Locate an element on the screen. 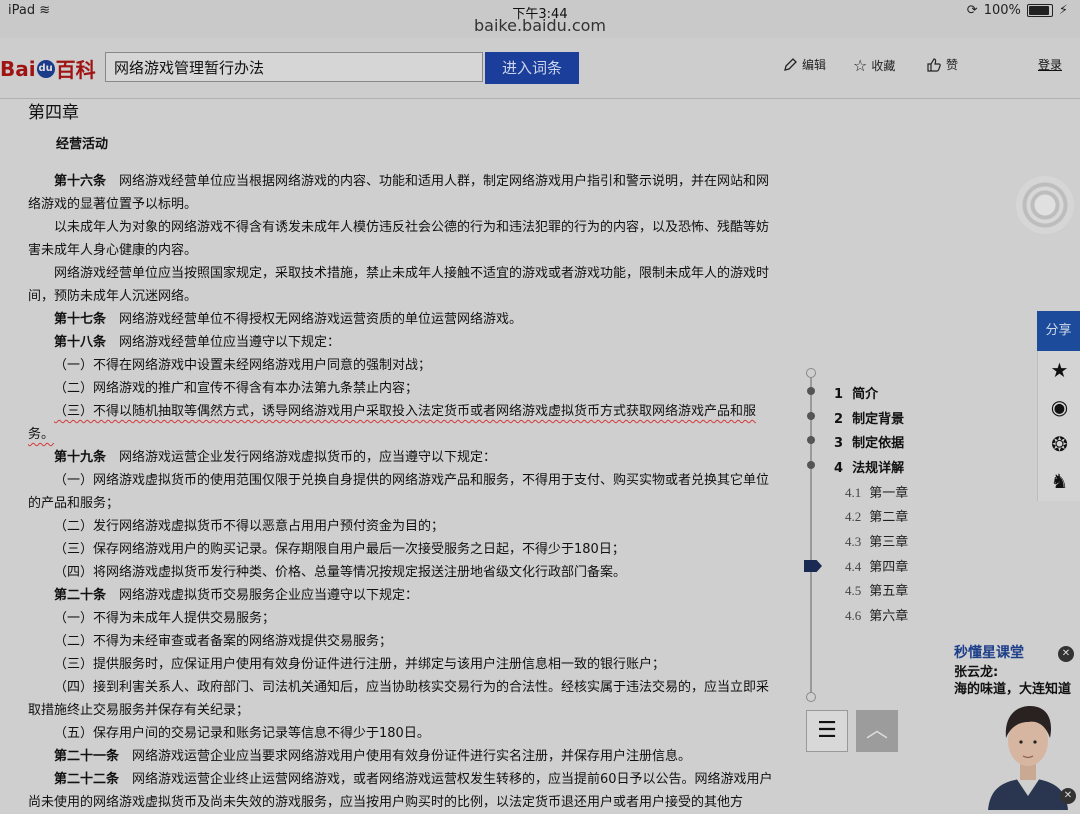  article-paragraph: 第十八条 网络游戏经营单位应当遵守以下规定： is located at coordinates (402, 342).